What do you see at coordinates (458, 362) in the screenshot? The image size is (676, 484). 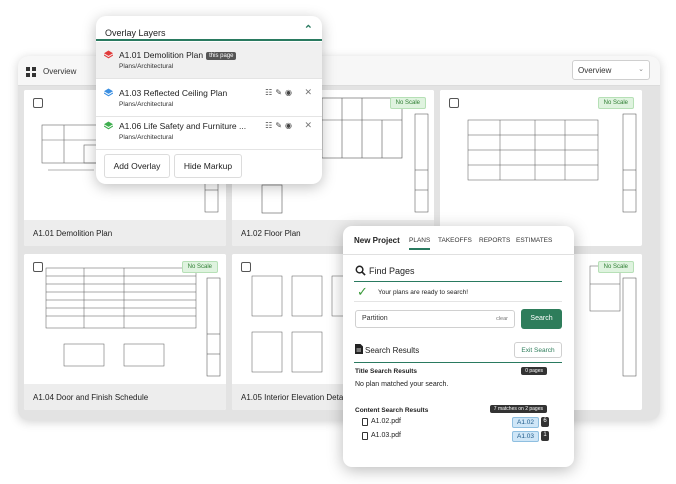 I see `results-divider` at bounding box center [458, 362].